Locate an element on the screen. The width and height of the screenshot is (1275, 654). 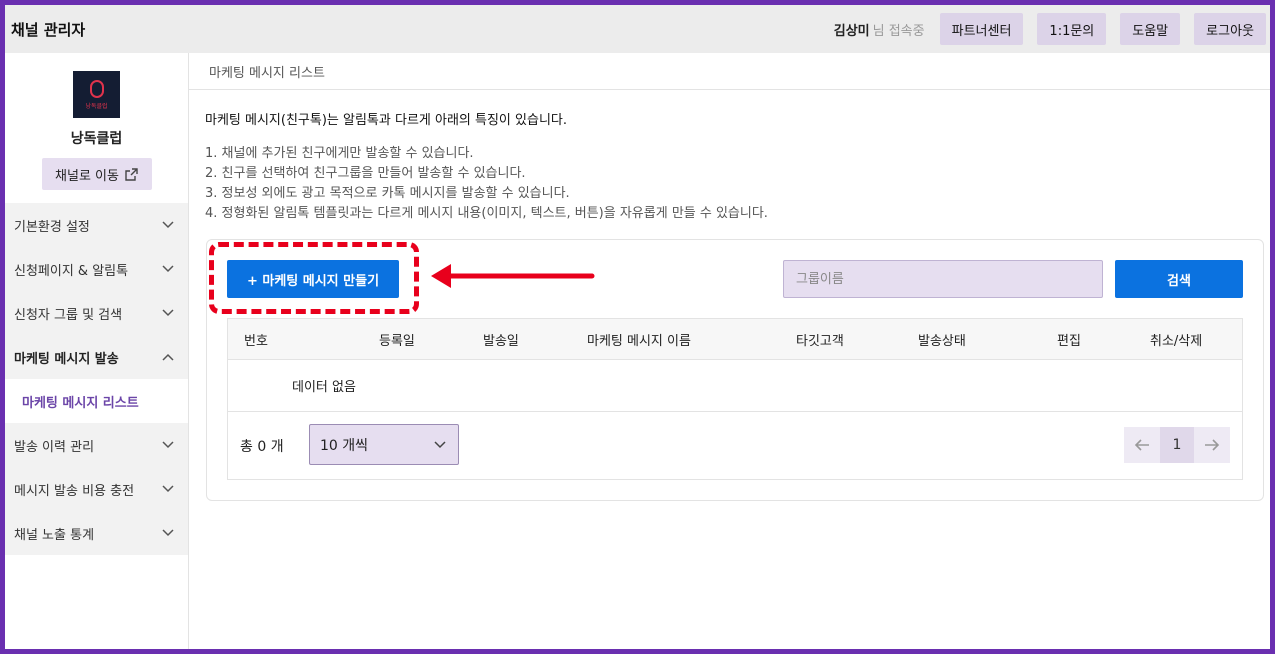
feature-item: 3. 정보성 외에도 광고 목적으로 카톡 메시지를 발송할 수 있습니다. is located at coordinates (387, 193).